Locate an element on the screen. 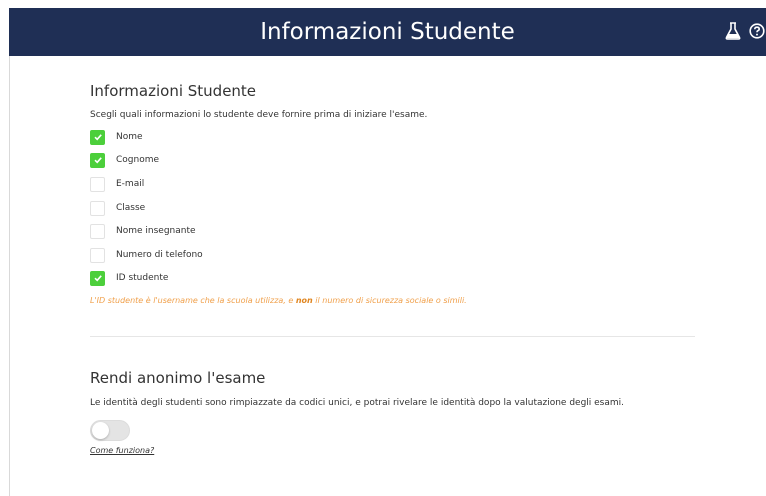 The width and height of the screenshot is (766, 496). option-label: Nome insegnante is located at coordinates (156, 231).